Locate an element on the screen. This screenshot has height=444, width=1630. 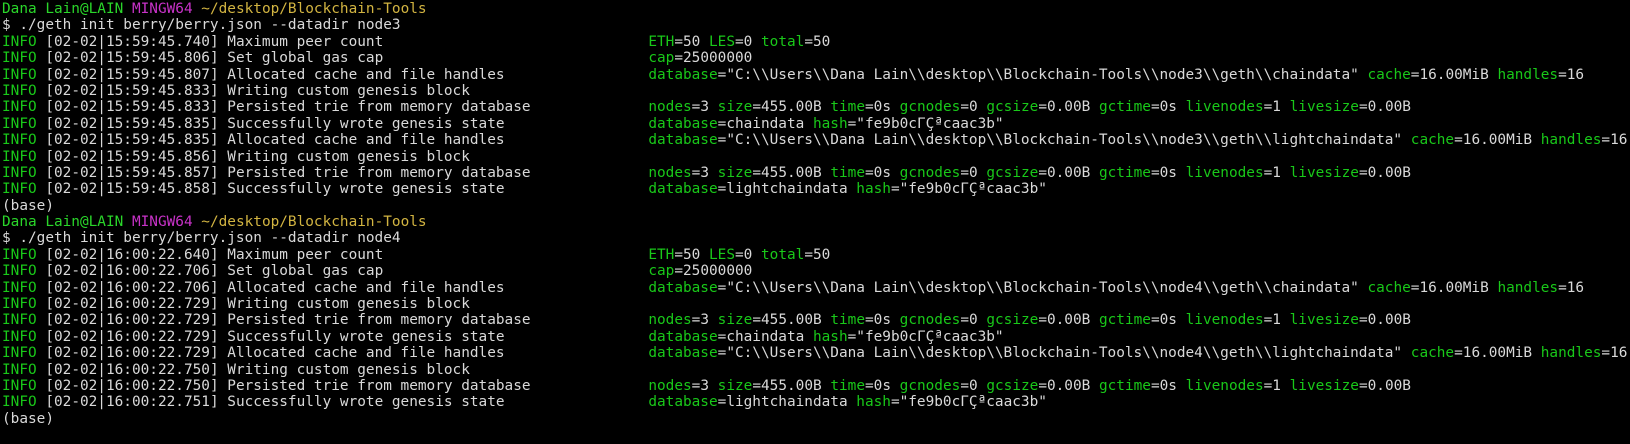
log-message: Set global gas cap is located at coordinates (305, 58).